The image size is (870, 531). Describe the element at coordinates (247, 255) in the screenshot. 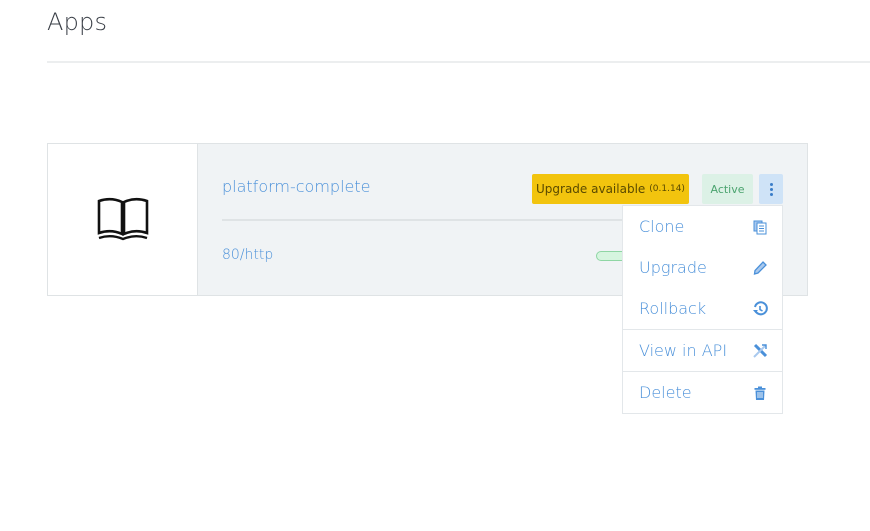

I see `endpoint-link: 80/http` at that location.